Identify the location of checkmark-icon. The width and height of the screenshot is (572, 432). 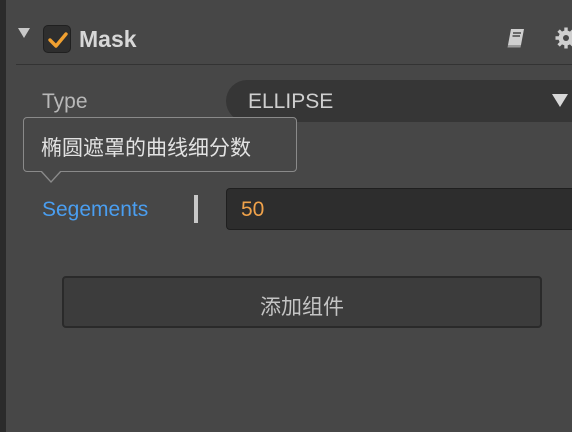
(58, 40).